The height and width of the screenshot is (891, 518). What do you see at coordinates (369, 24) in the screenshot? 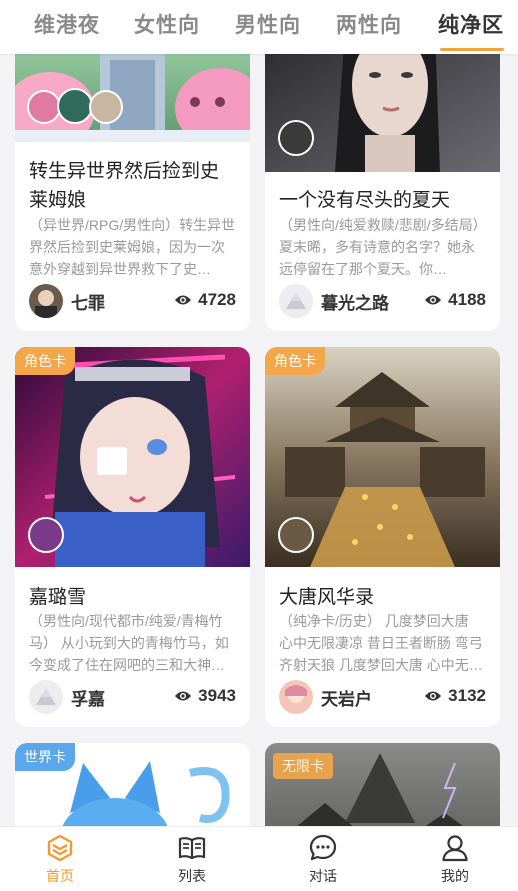
I see `tab-both-oriented: 两性向` at bounding box center [369, 24].